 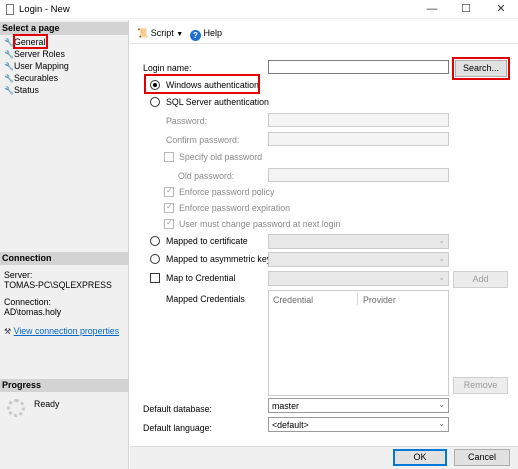 What do you see at coordinates (234, 208) in the screenshot?
I see `enforce-expiration-label: Enforce password expiration` at bounding box center [234, 208].